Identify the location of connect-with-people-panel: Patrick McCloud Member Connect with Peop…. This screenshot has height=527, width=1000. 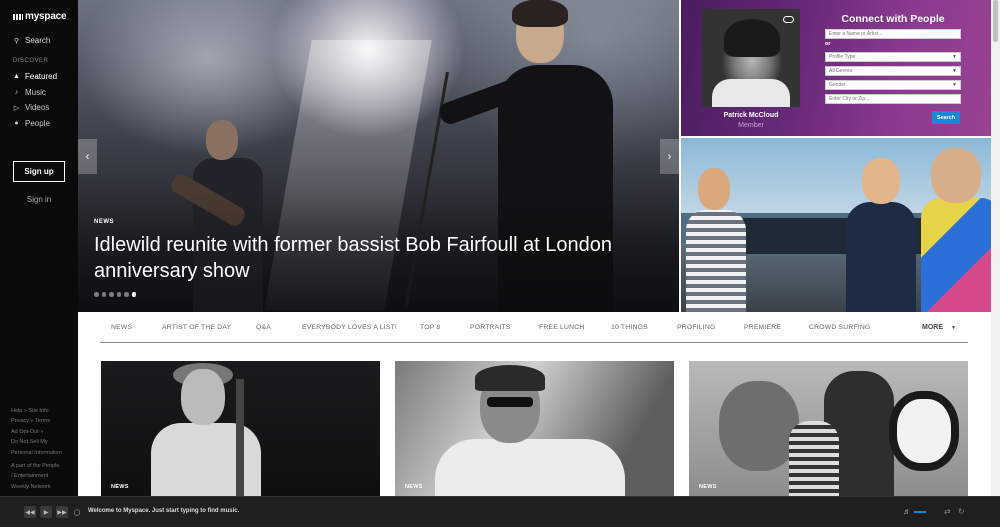
(836, 68).